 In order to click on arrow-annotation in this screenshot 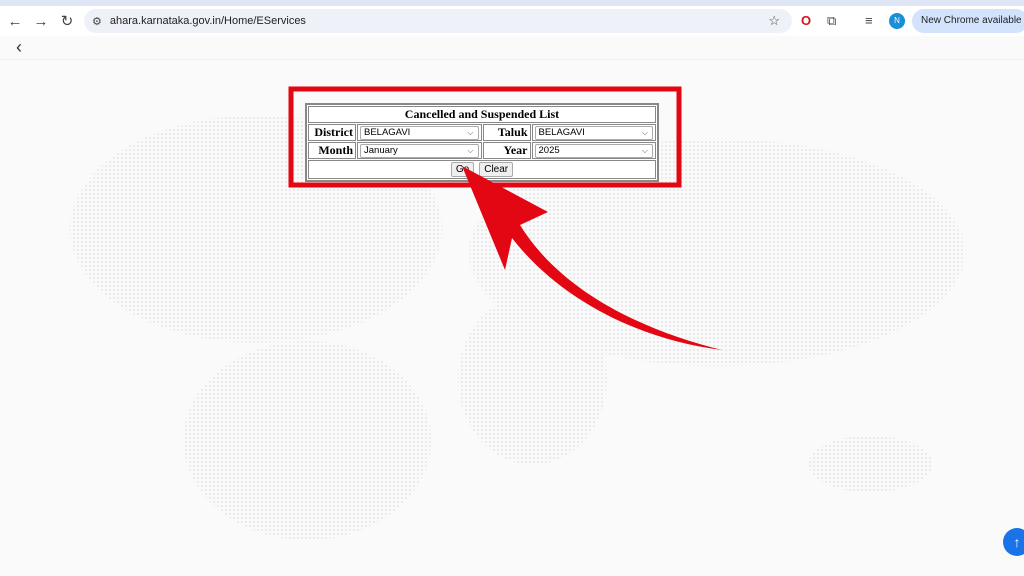, I will do `click(592, 258)`.